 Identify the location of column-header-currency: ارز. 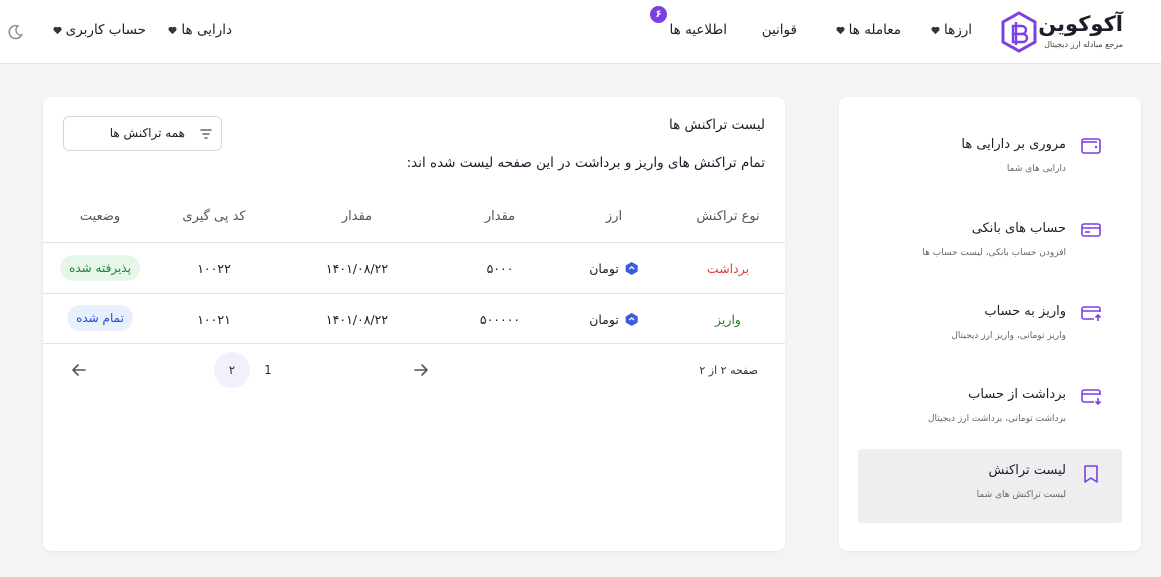
(614, 216).